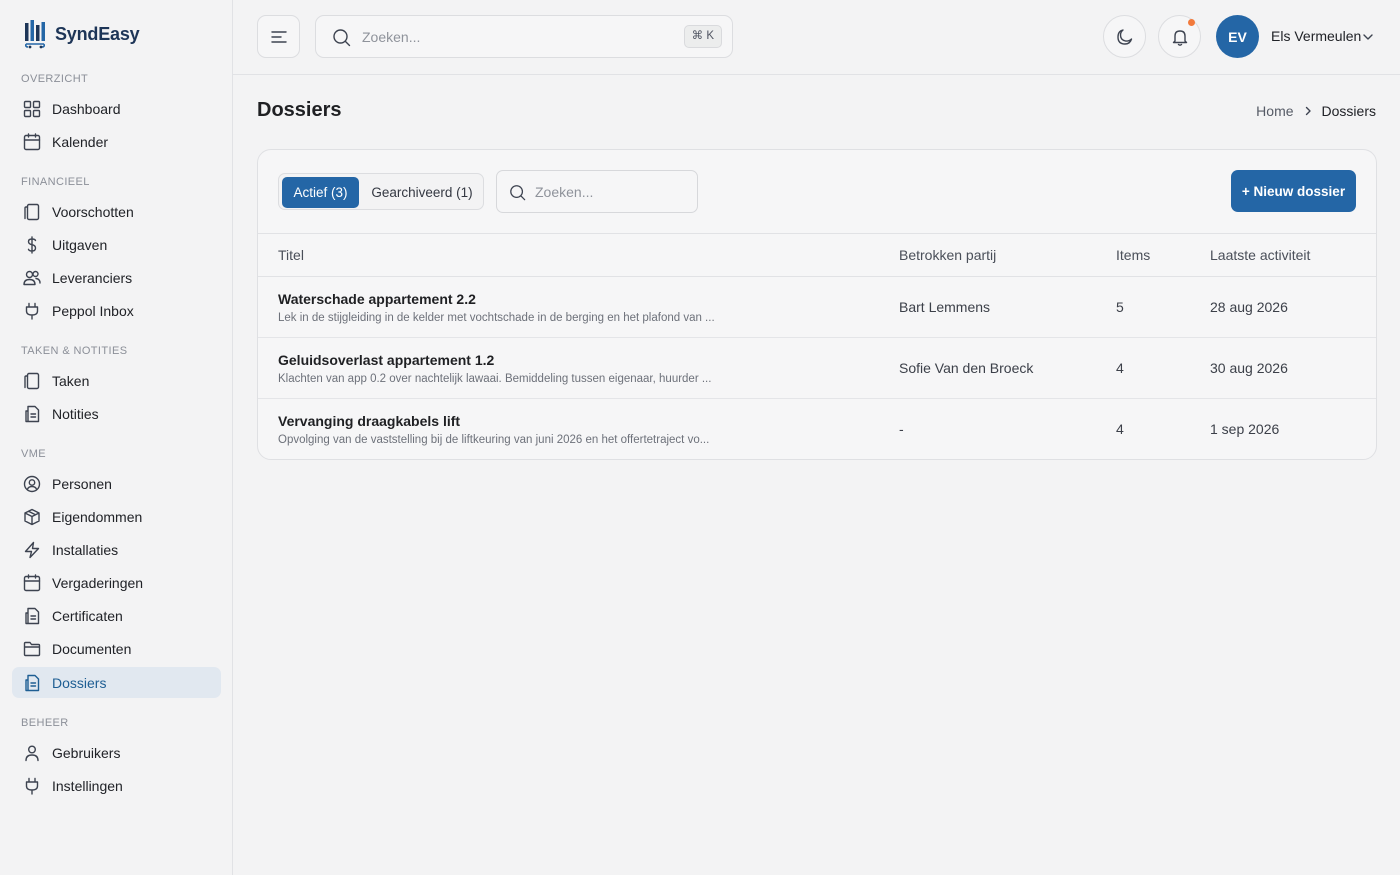 This screenshot has height=875, width=1400. I want to click on logo-icon, so click(35, 34).